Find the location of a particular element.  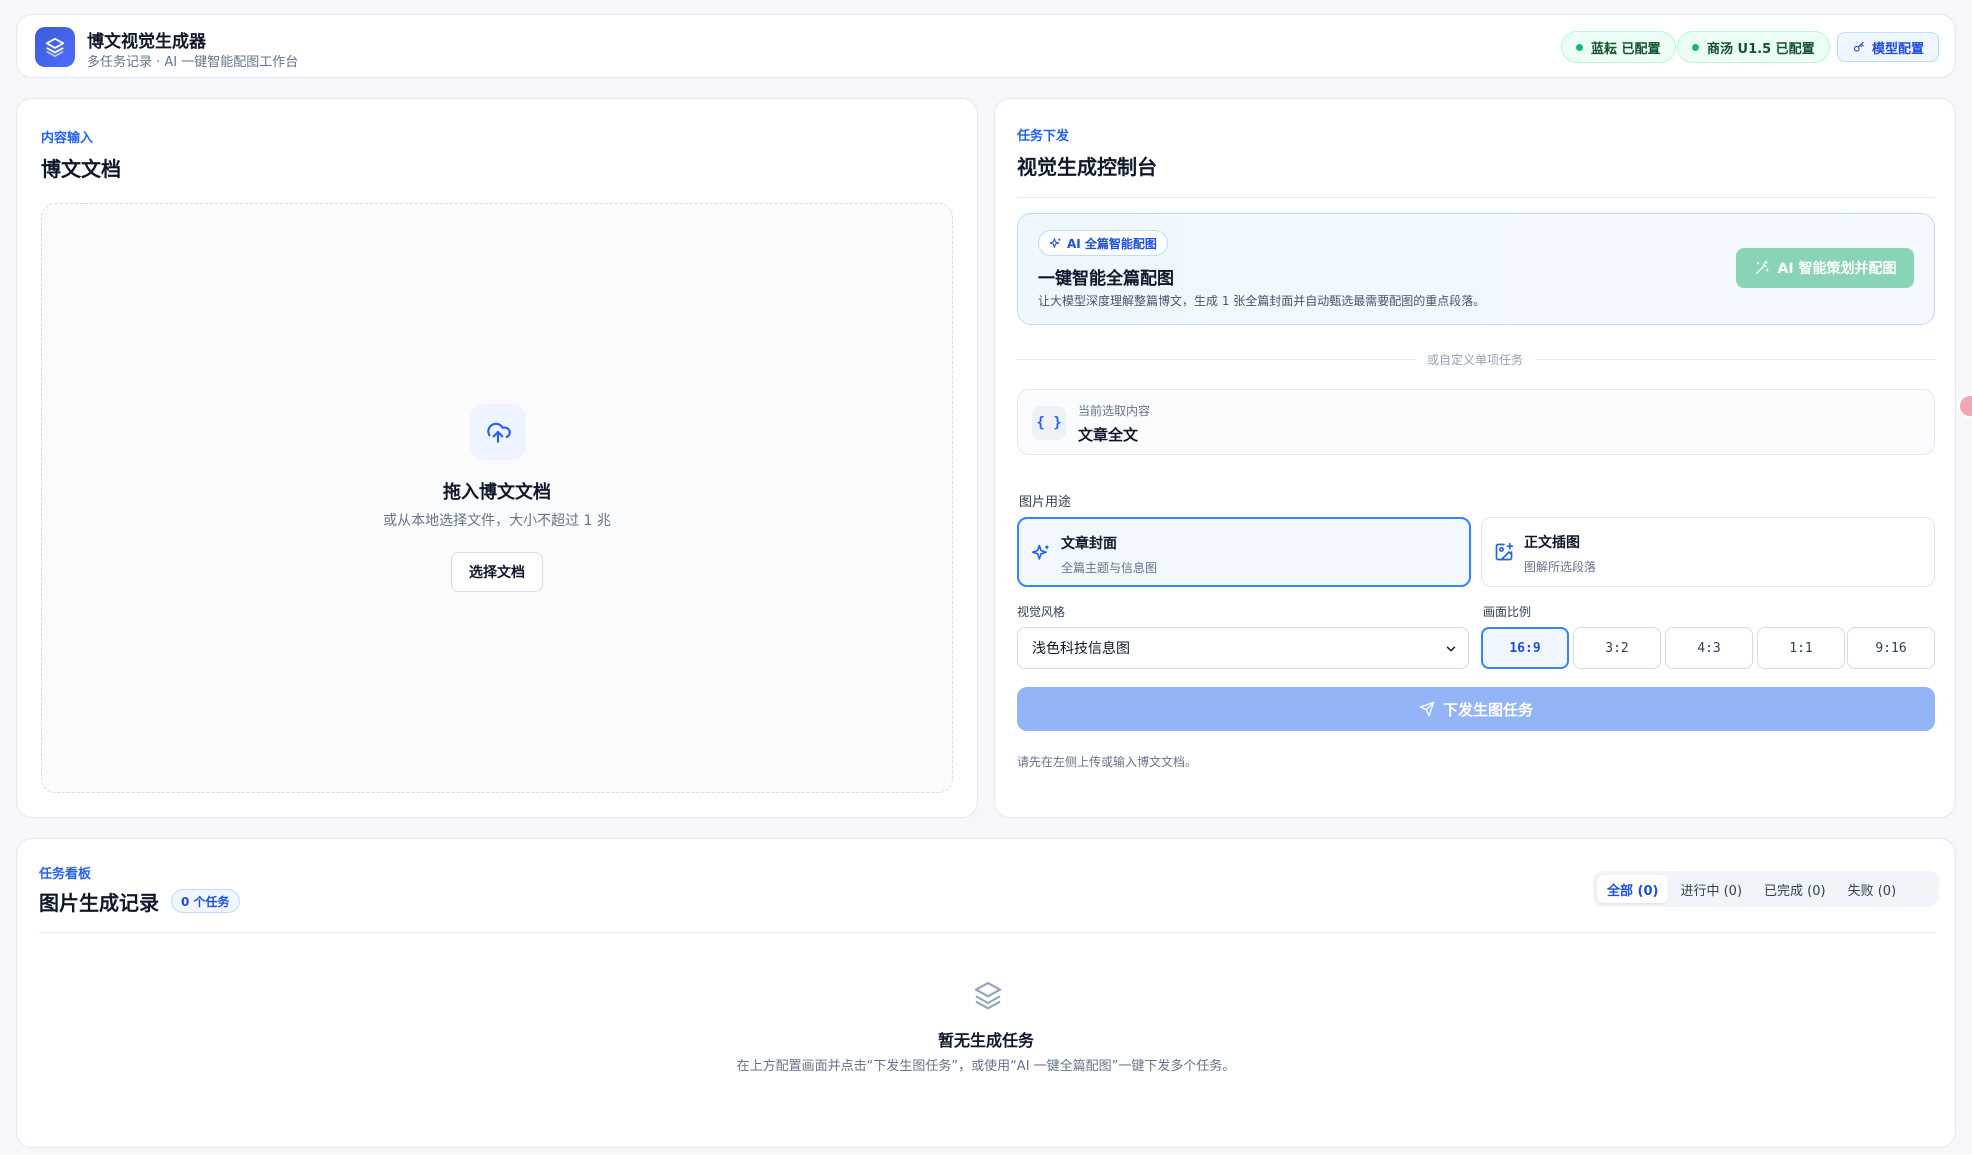

current-selection-box: { } 当前选取内容 文章全文 is located at coordinates (1476, 422).